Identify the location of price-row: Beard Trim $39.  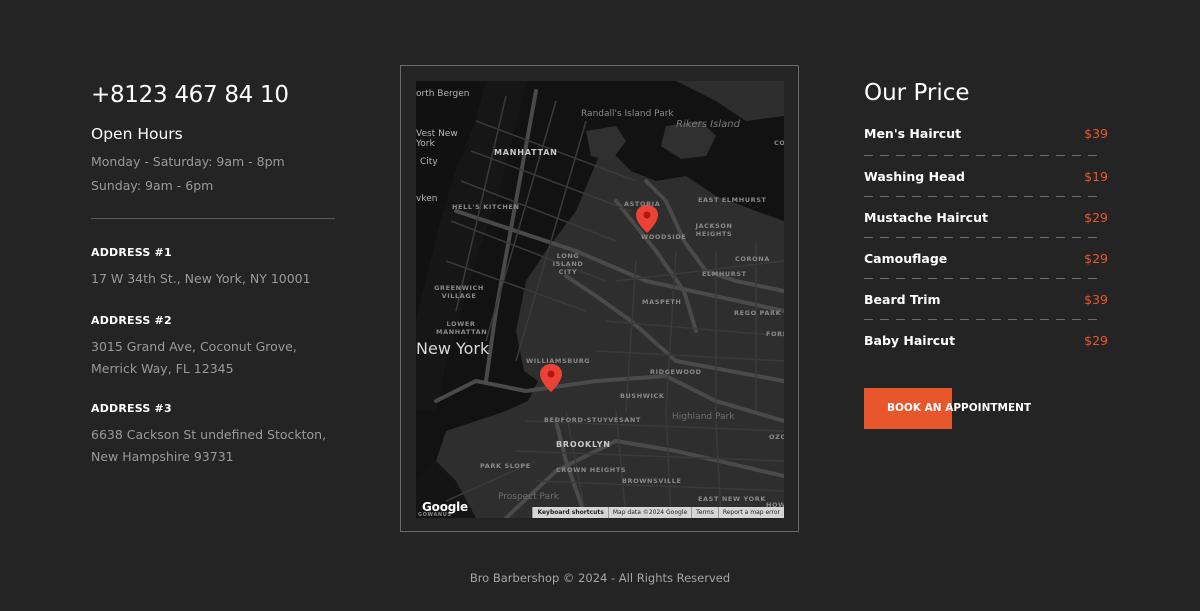
(986, 299).